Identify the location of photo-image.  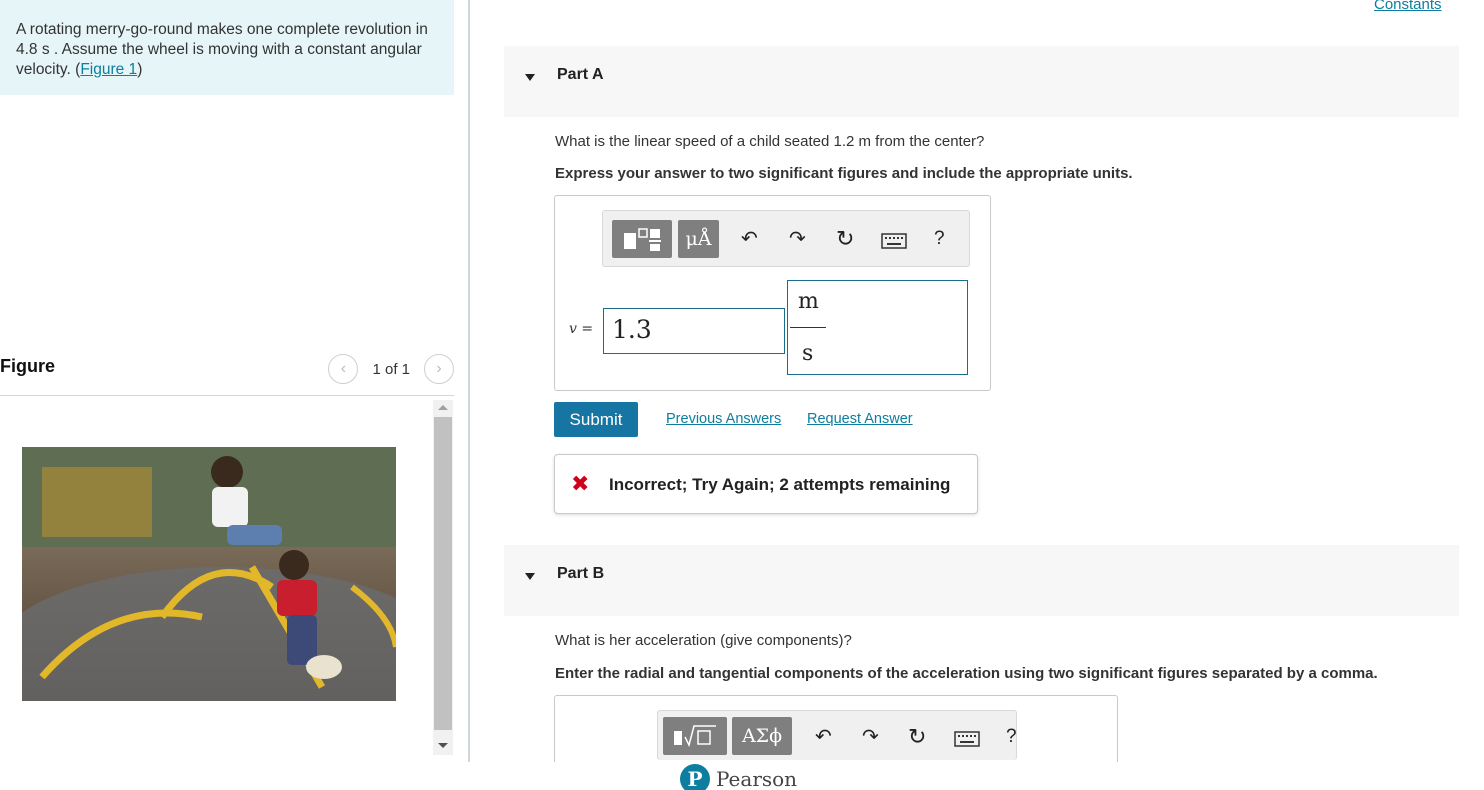
(209, 574).